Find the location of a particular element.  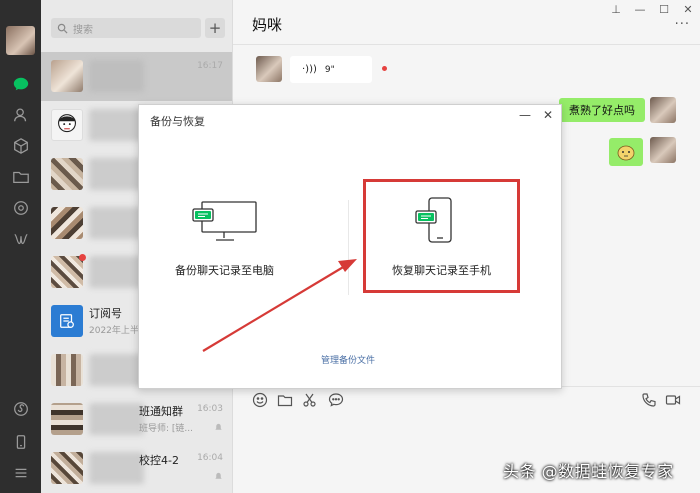

chat-history-icon is located at coordinates (336, 400).